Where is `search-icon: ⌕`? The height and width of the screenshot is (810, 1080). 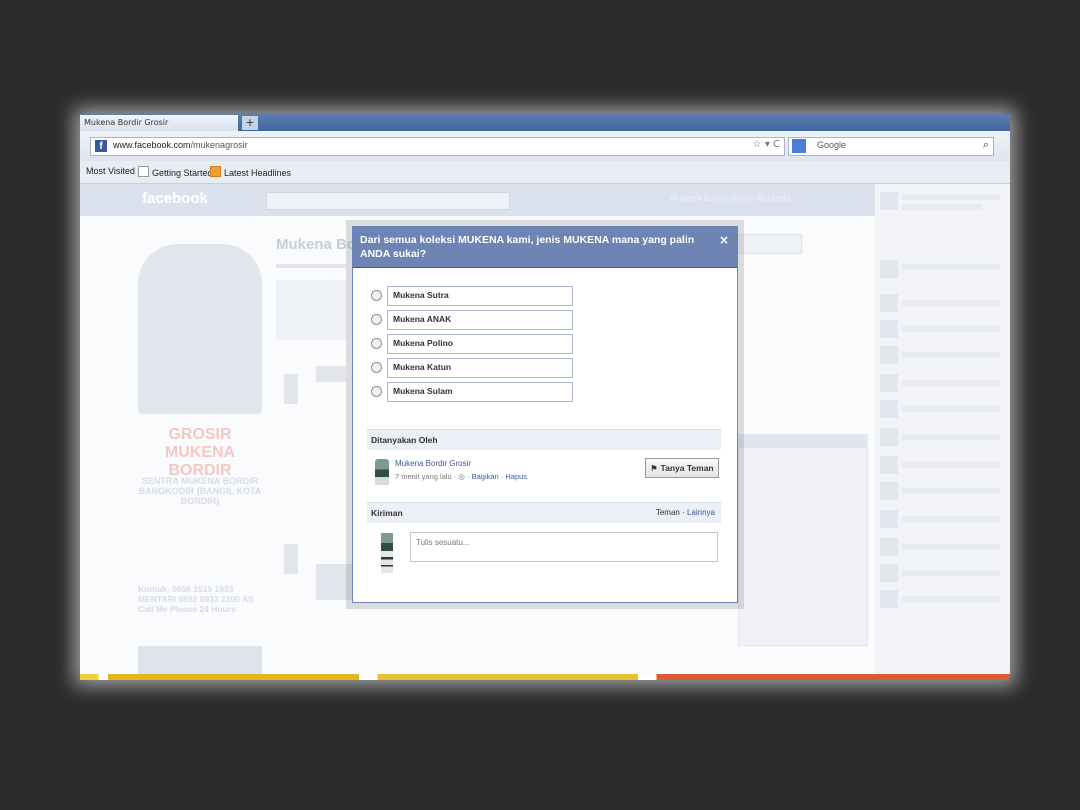 search-icon: ⌕ is located at coordinates (986, 145).